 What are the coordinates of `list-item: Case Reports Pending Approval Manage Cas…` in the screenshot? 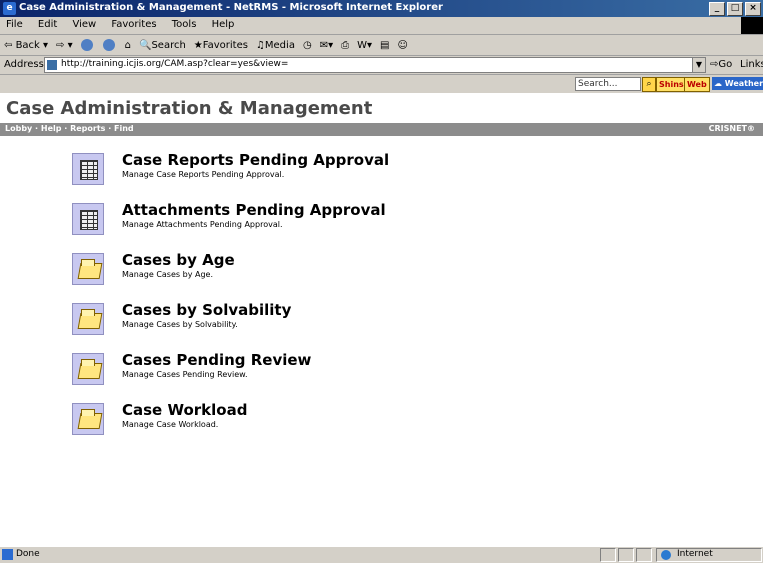 It's located at (322, 171).